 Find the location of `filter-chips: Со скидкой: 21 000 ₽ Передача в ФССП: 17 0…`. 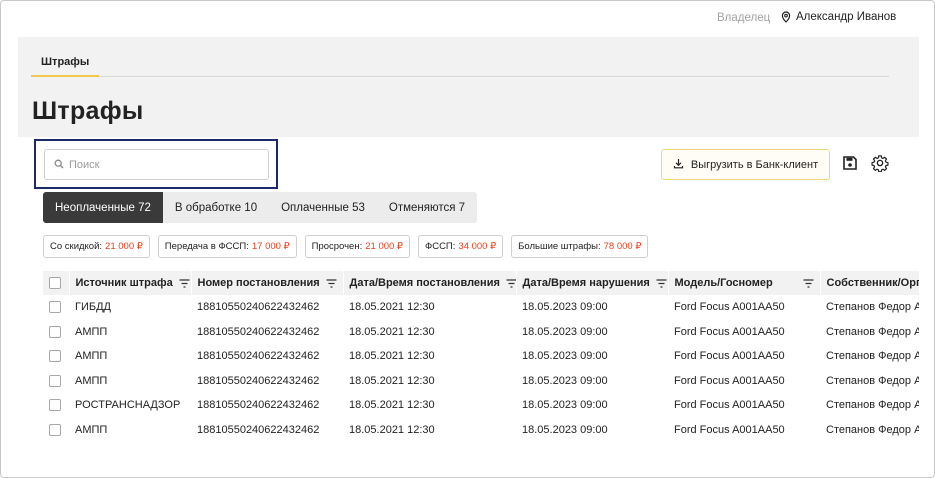

filter-chips: Со скидкой: 21 000 ₽ Передача в ФССП: 17 0… is located at coordinates (346, 246).